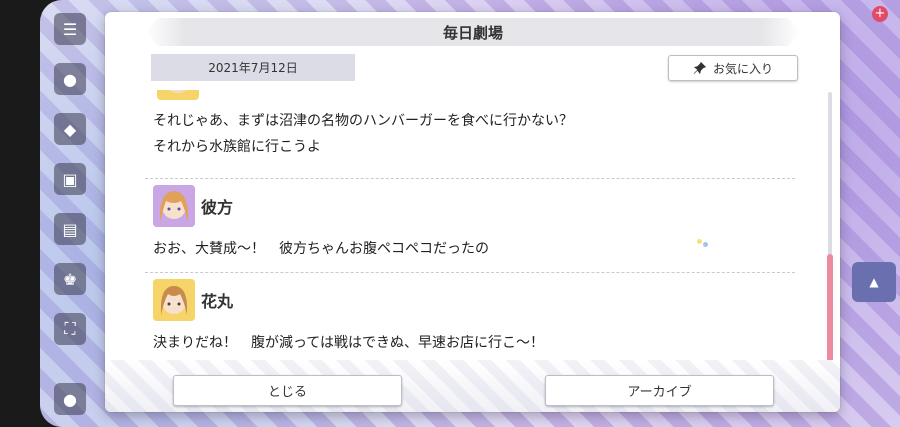  Describe the element at coordinates (237, 147) in the screenshot. I see `dialogue-line: それから水族館に行こうよ` at that location.